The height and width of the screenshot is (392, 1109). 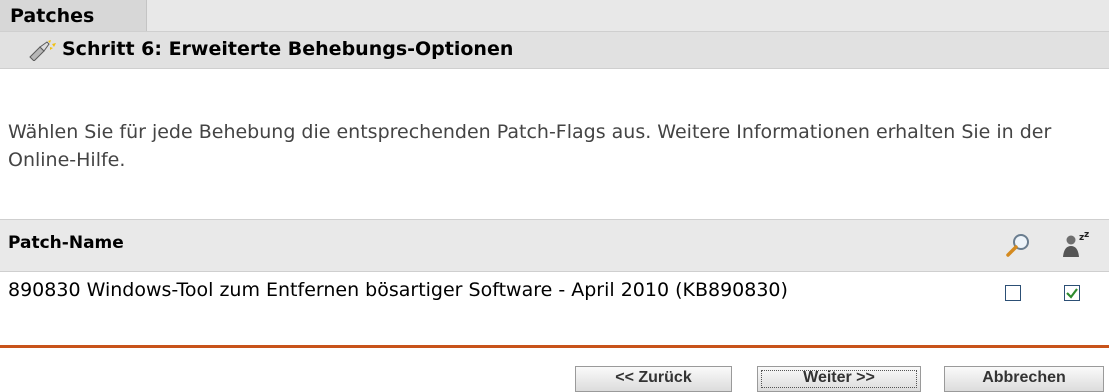 What do you see at coordinates (1024, 379) in the screenshot?
I see `cancel-button: Abbrechen` at bounding box center [1024, 379].